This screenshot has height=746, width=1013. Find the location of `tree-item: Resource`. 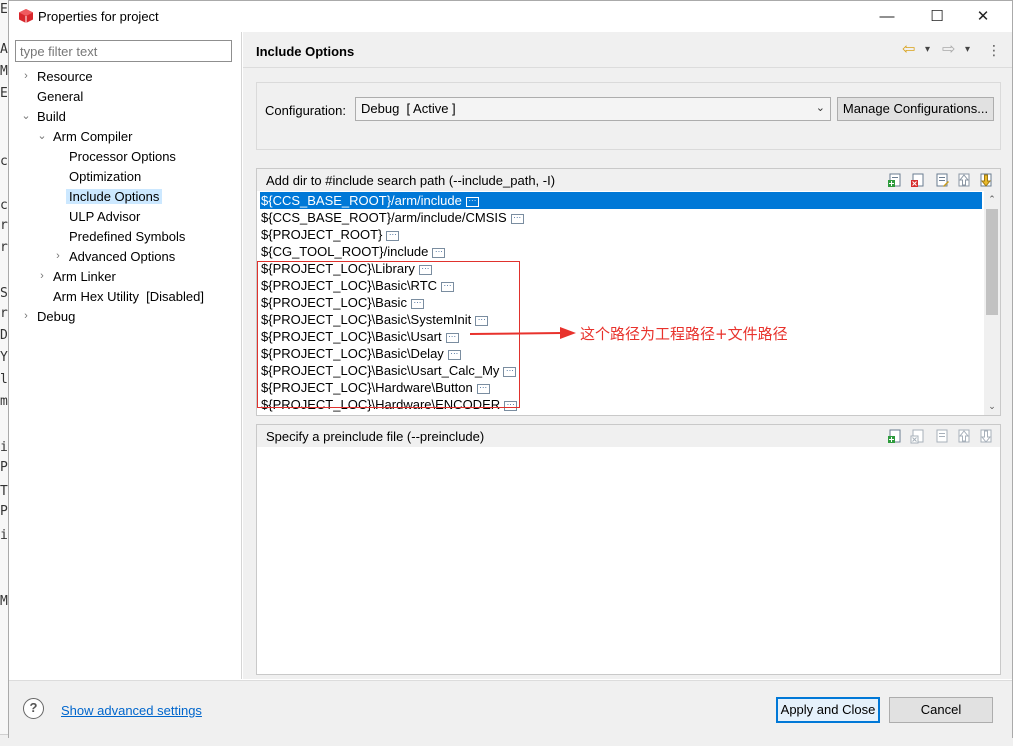

tree-item: Resource is located at coordinates (65, 76).